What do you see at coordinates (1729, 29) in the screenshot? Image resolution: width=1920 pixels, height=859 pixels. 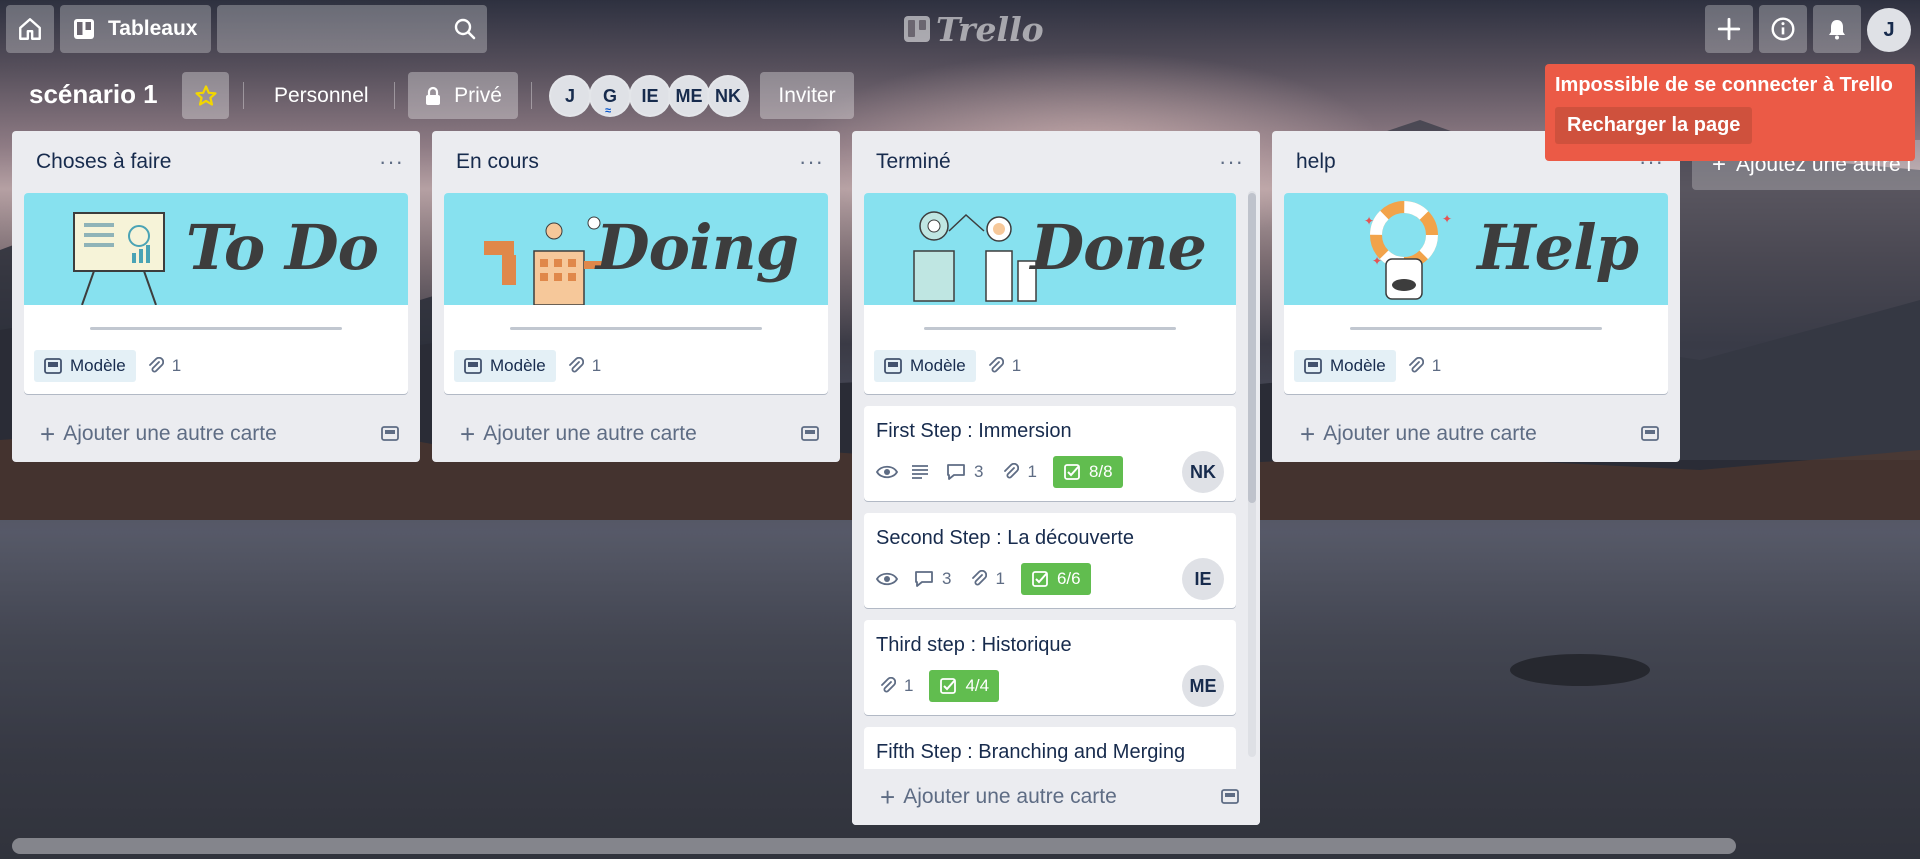 I see `create-button` at bounding box center [1729, 29].